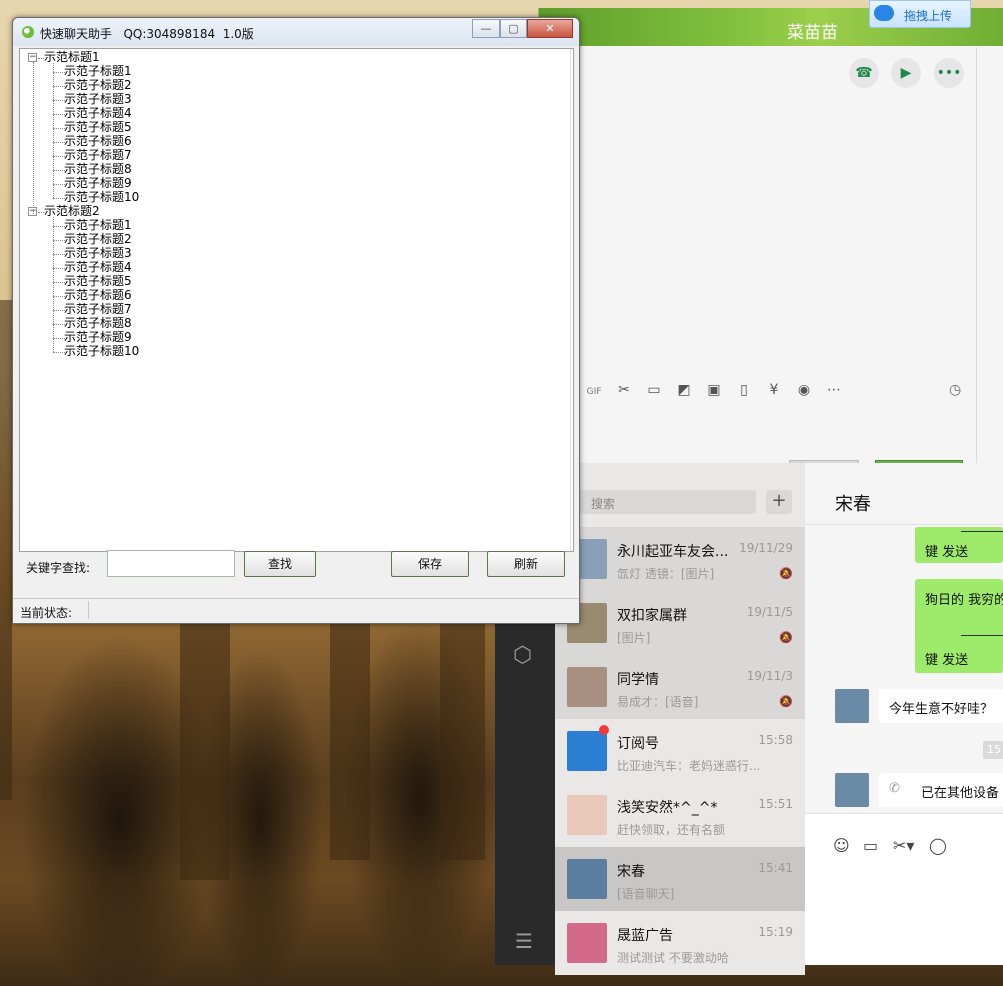 This screenshot has height=986, width=1003. Describe the element at coordinates (904, 889) in the screenshot. I see `chat-input-area: ☺ ▭ ✂▾ ◯` at that location.